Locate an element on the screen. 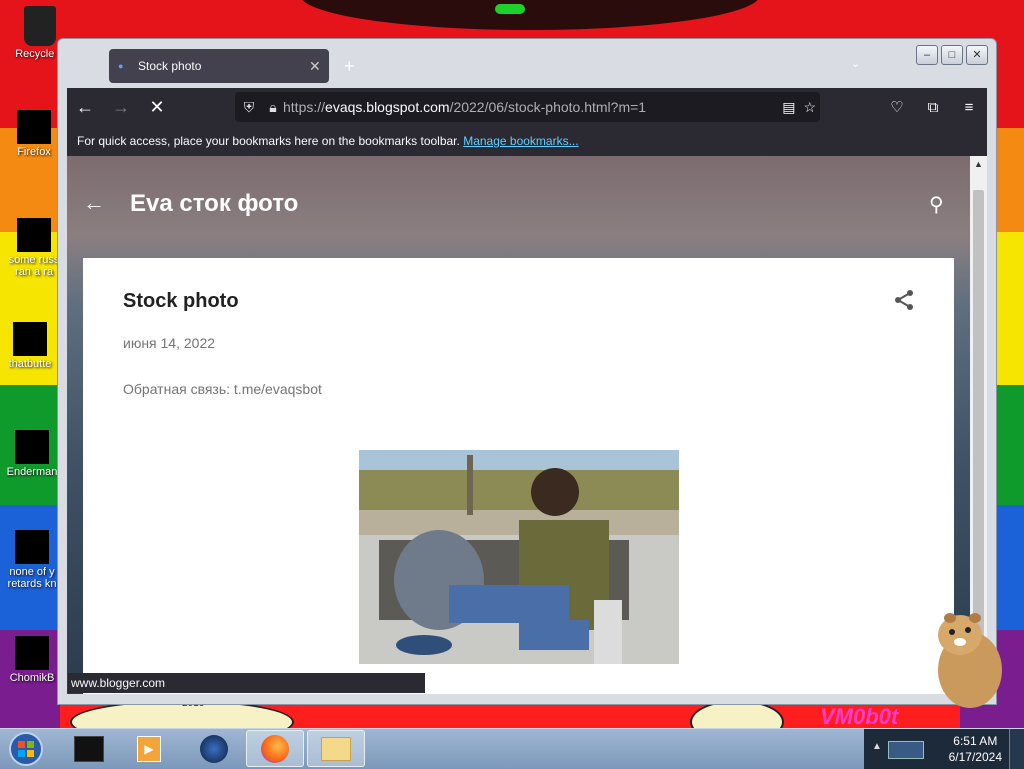  globe-icon is located at coordinates (214, 748).